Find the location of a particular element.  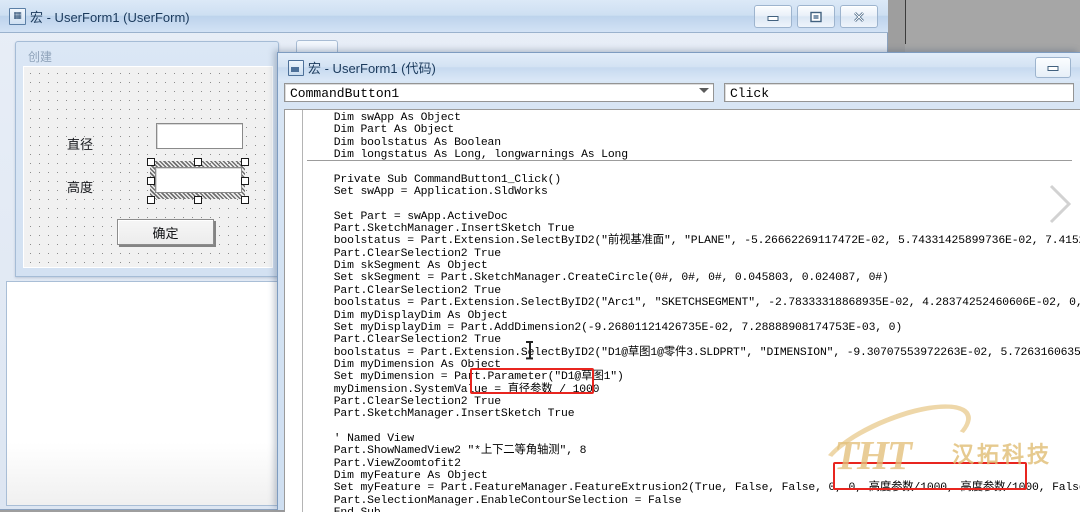

object-dropdown: CommandButton1 is located at coordinates (499, 92).